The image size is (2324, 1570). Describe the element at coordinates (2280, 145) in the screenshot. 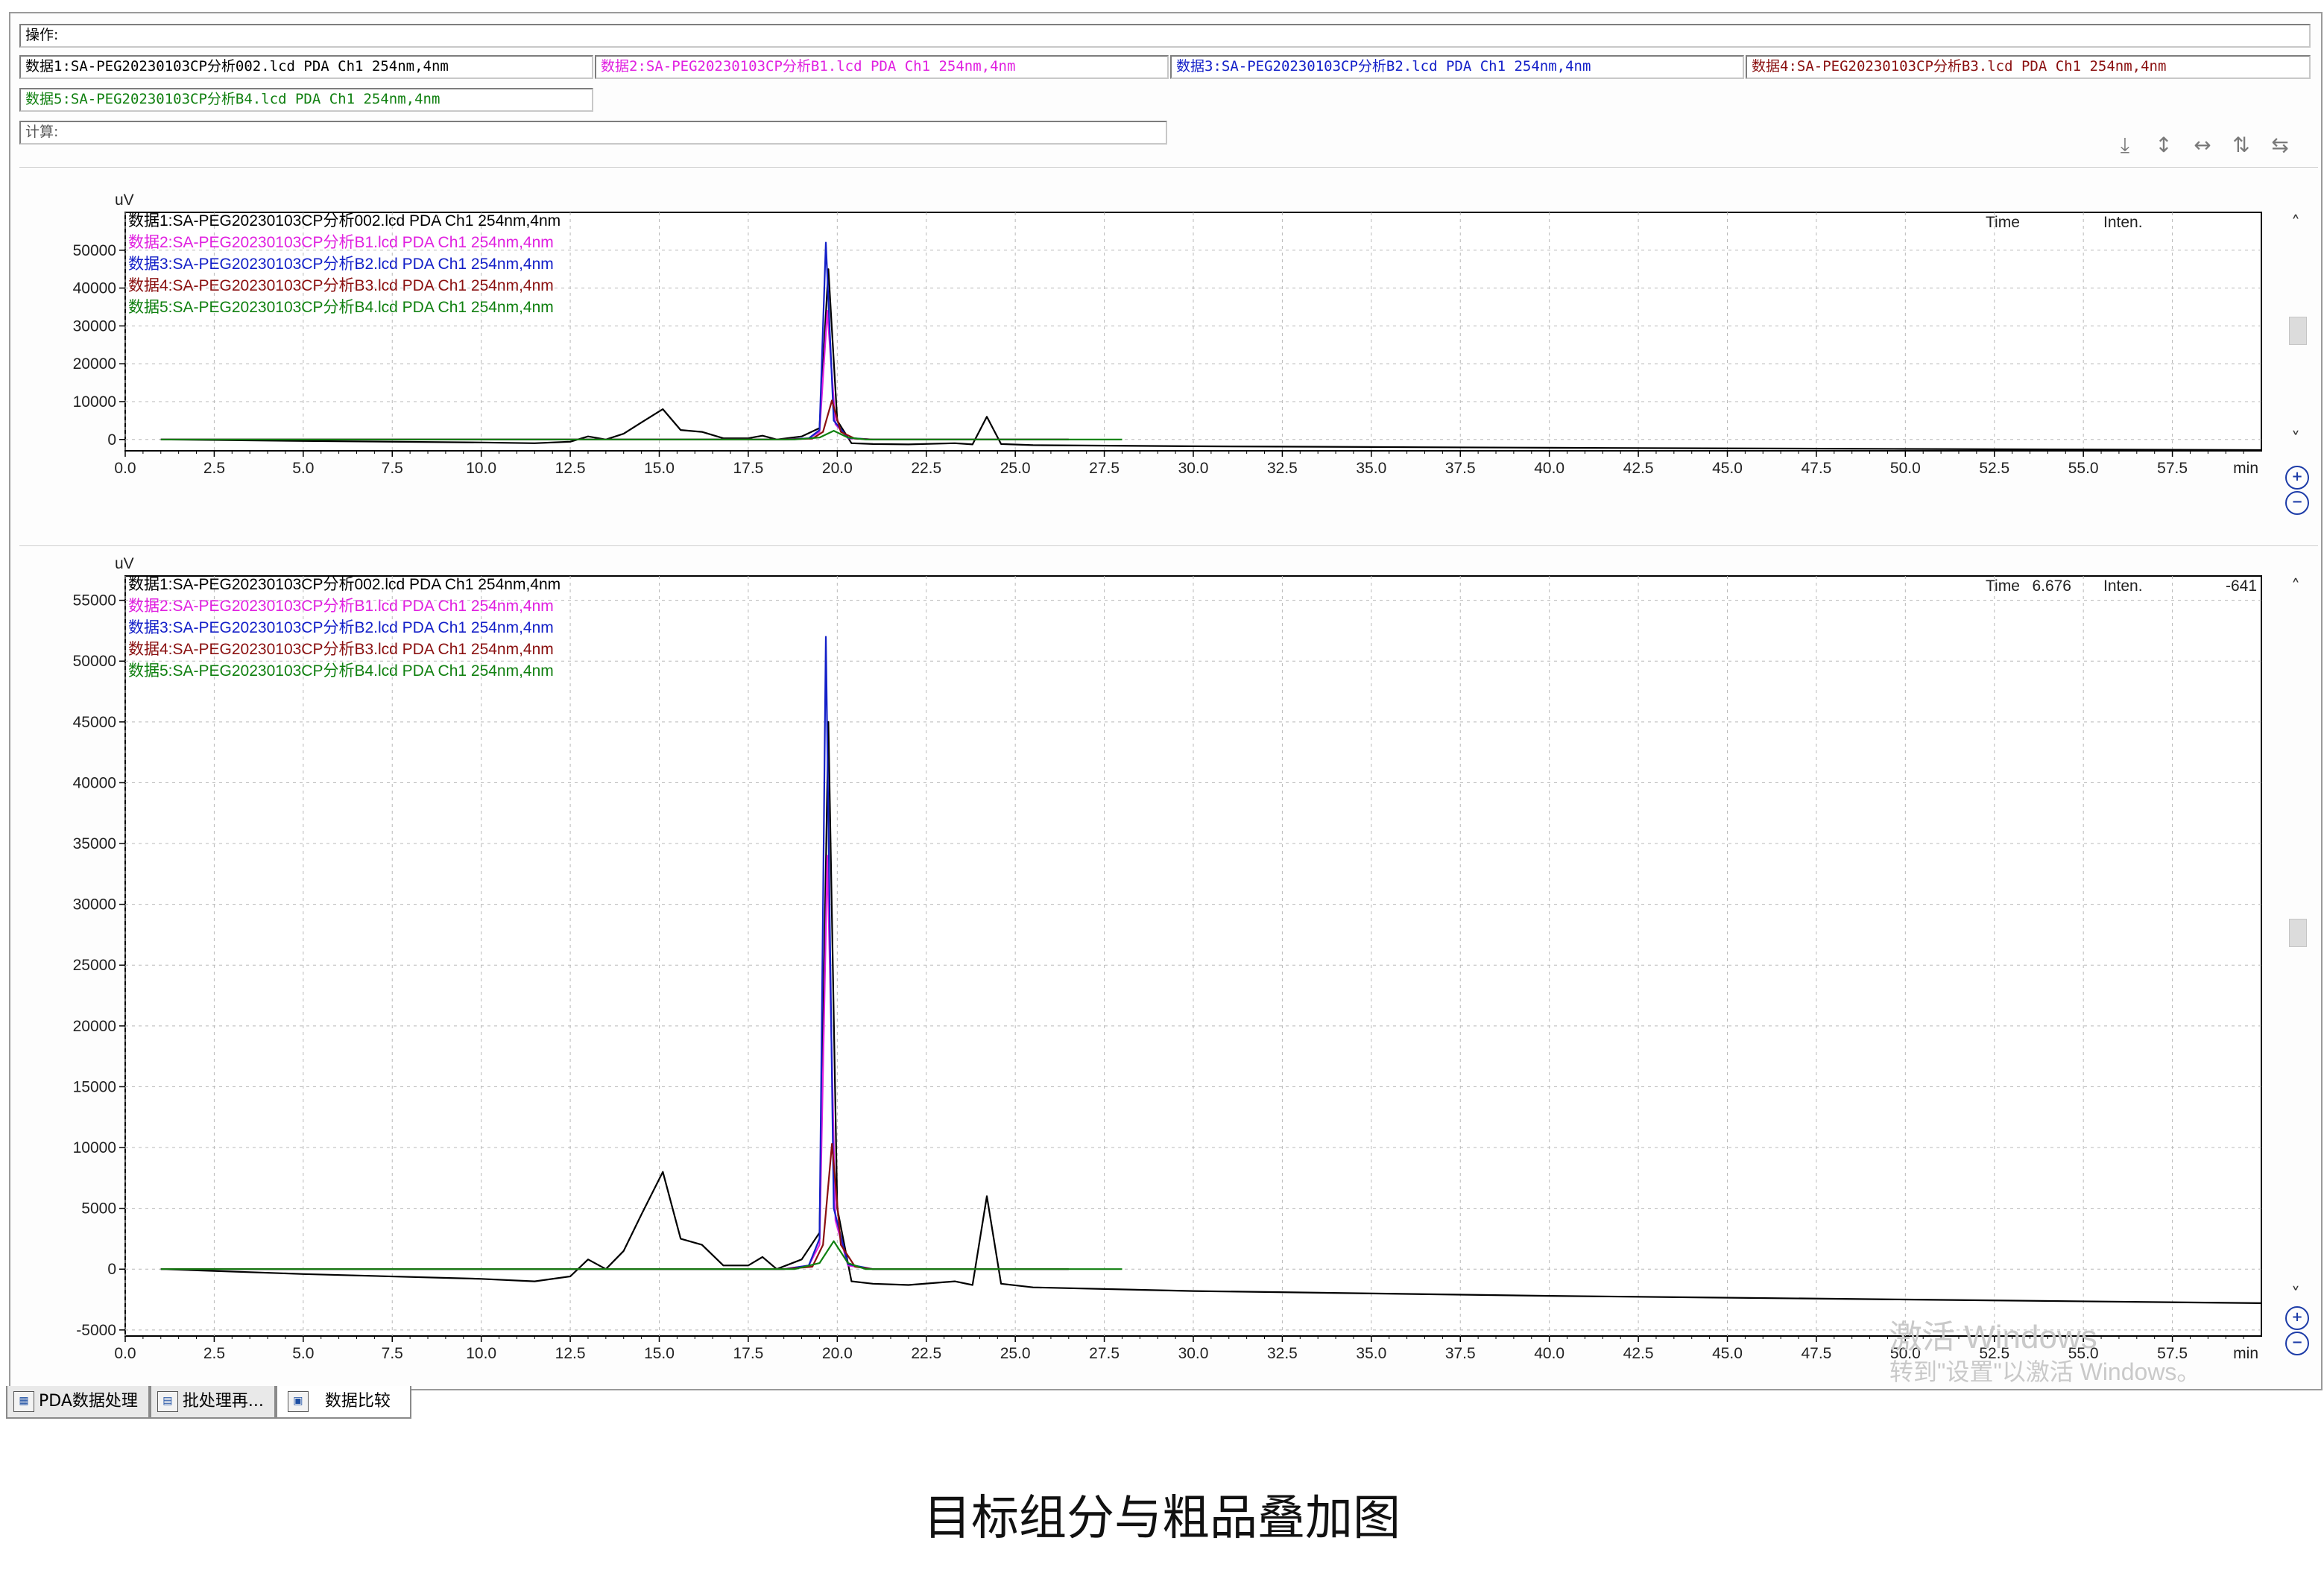

I see `swap-horizontal-icon: ⇆` at that location.